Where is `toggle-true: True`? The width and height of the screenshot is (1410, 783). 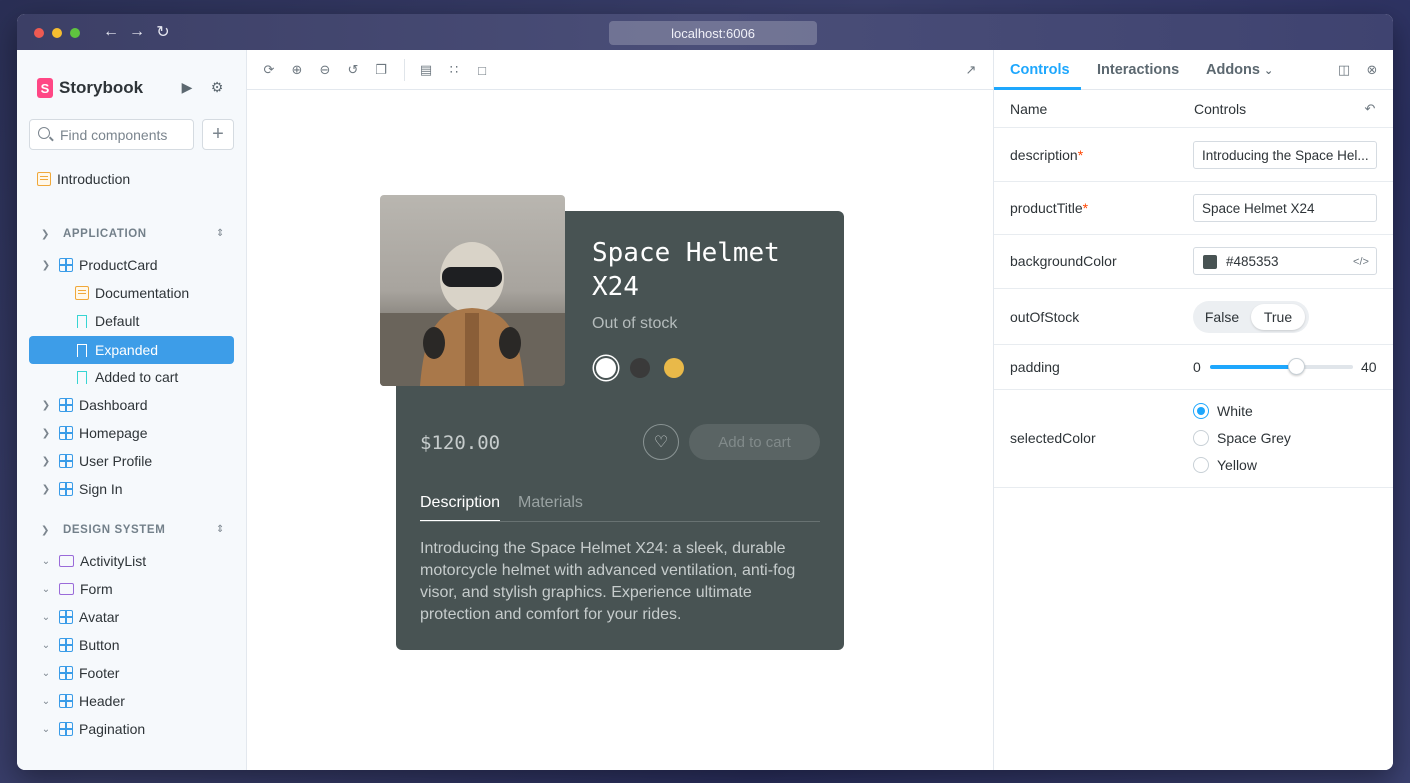 toggle-true: True is located at coordinates (1278, 317).